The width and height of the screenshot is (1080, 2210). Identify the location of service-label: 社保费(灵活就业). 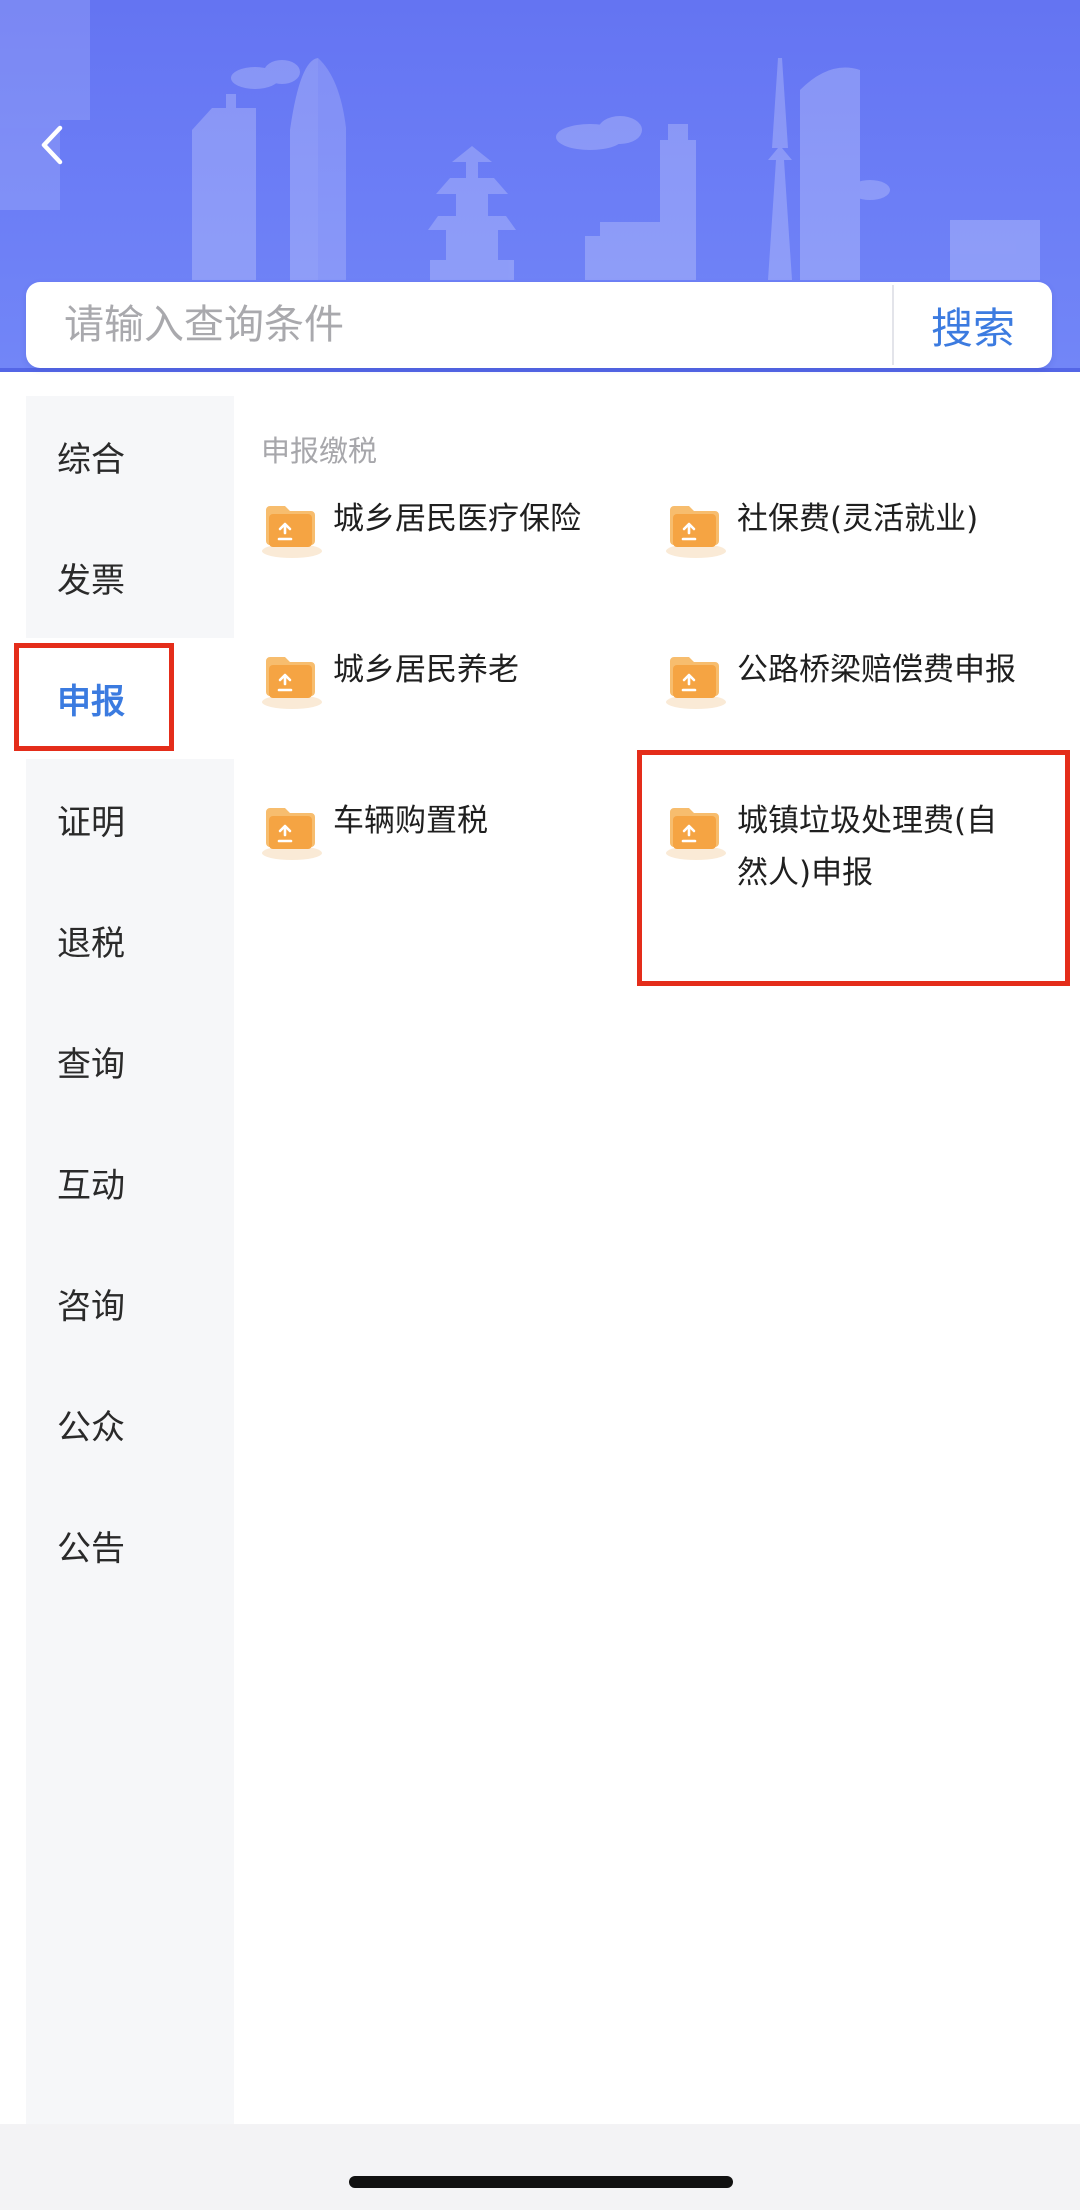
(858, 519).